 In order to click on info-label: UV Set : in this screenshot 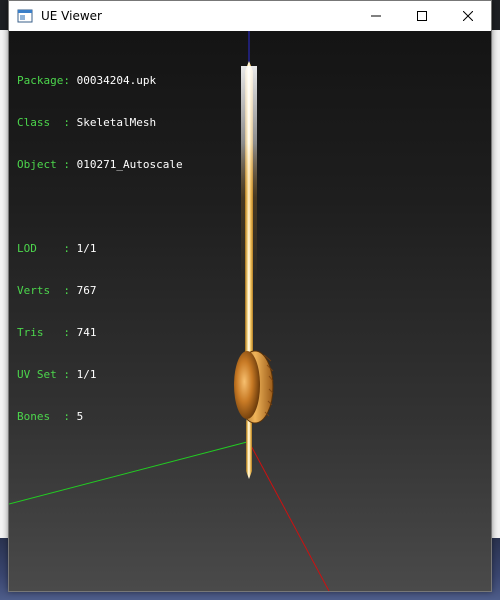, I will do `click(43, 374)`.